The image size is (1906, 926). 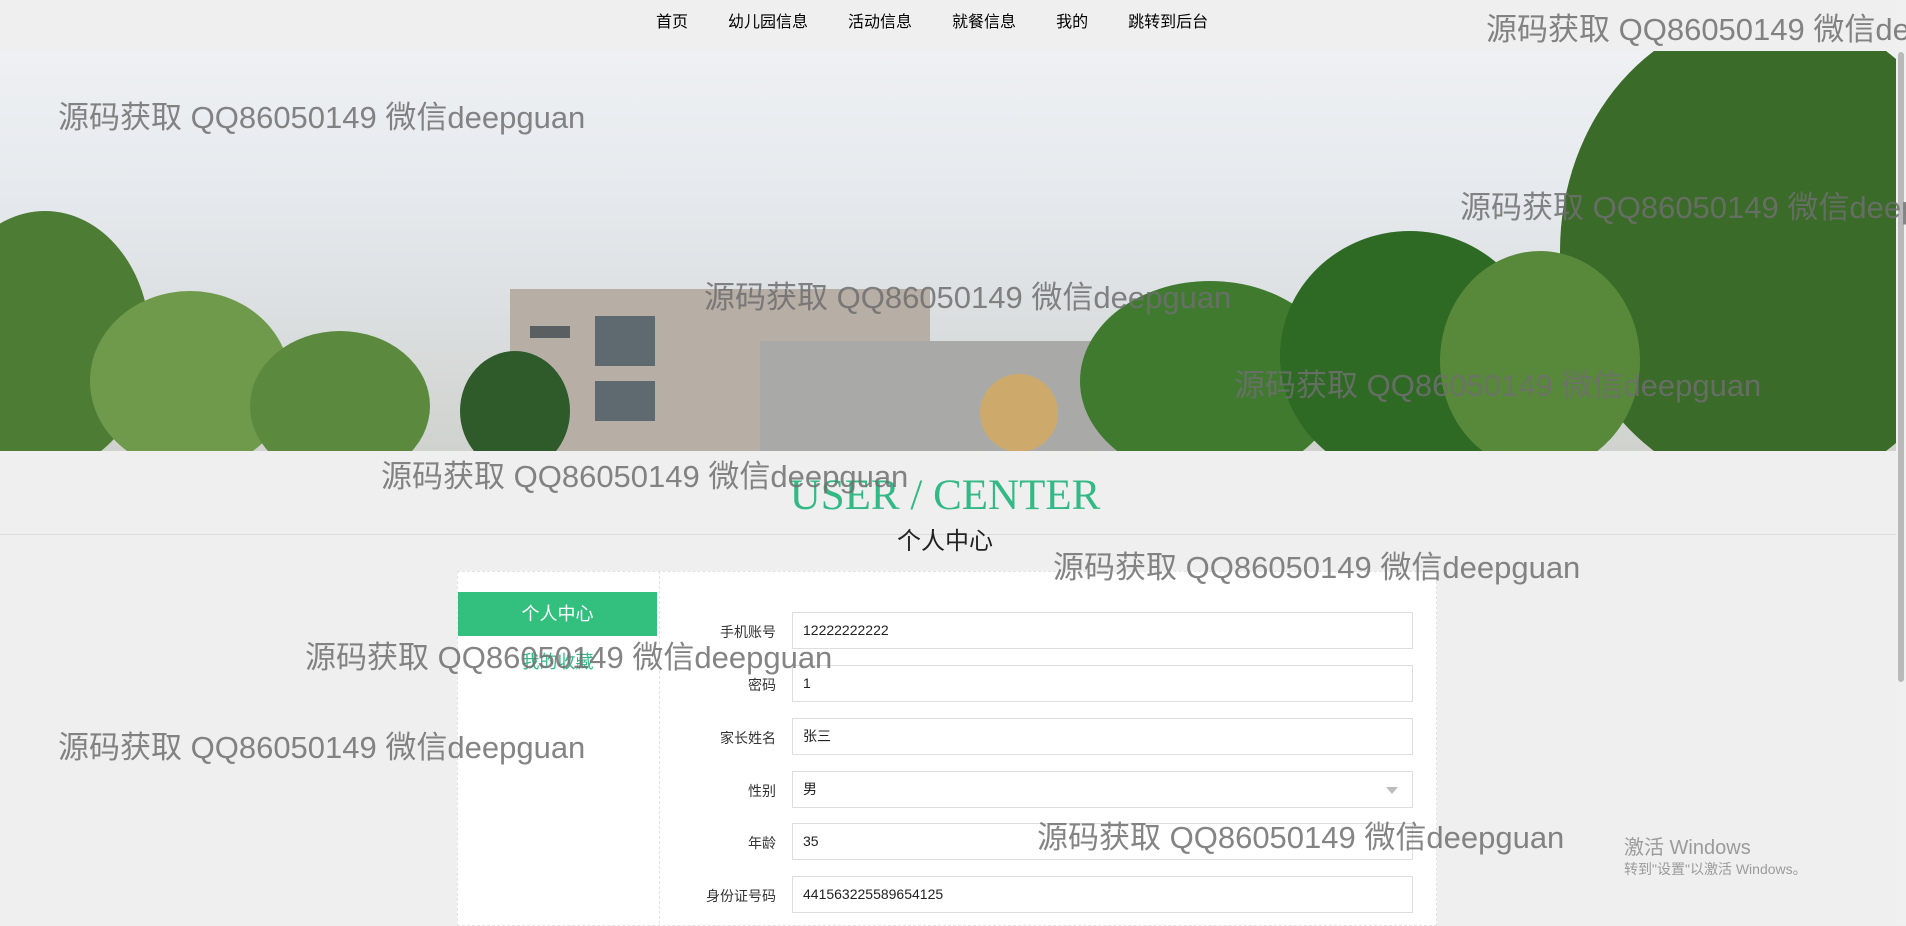 I want to click on age-label: 年龄, so click(x=762, y=843).